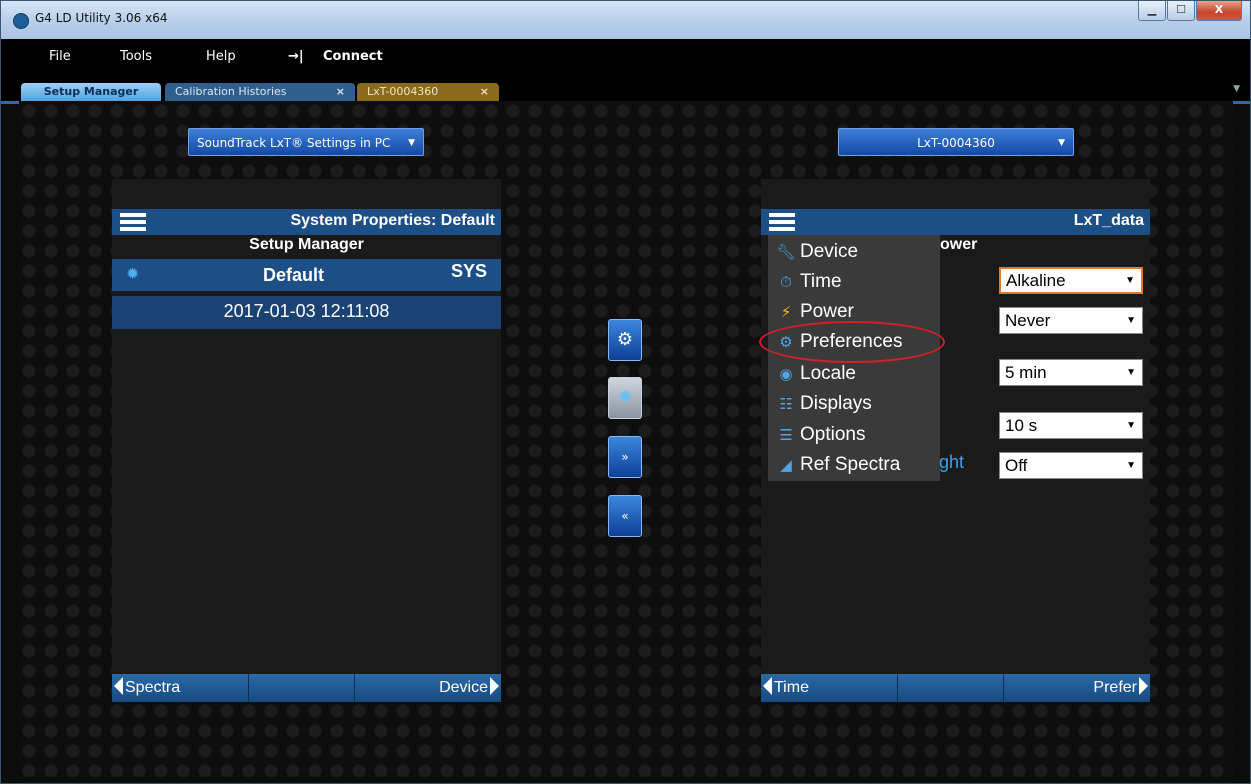 Image resolution: width=1251 pixels, height=784 pixels. I want to click on menu-item-locale: ◉ Locale, so click(816, 374).